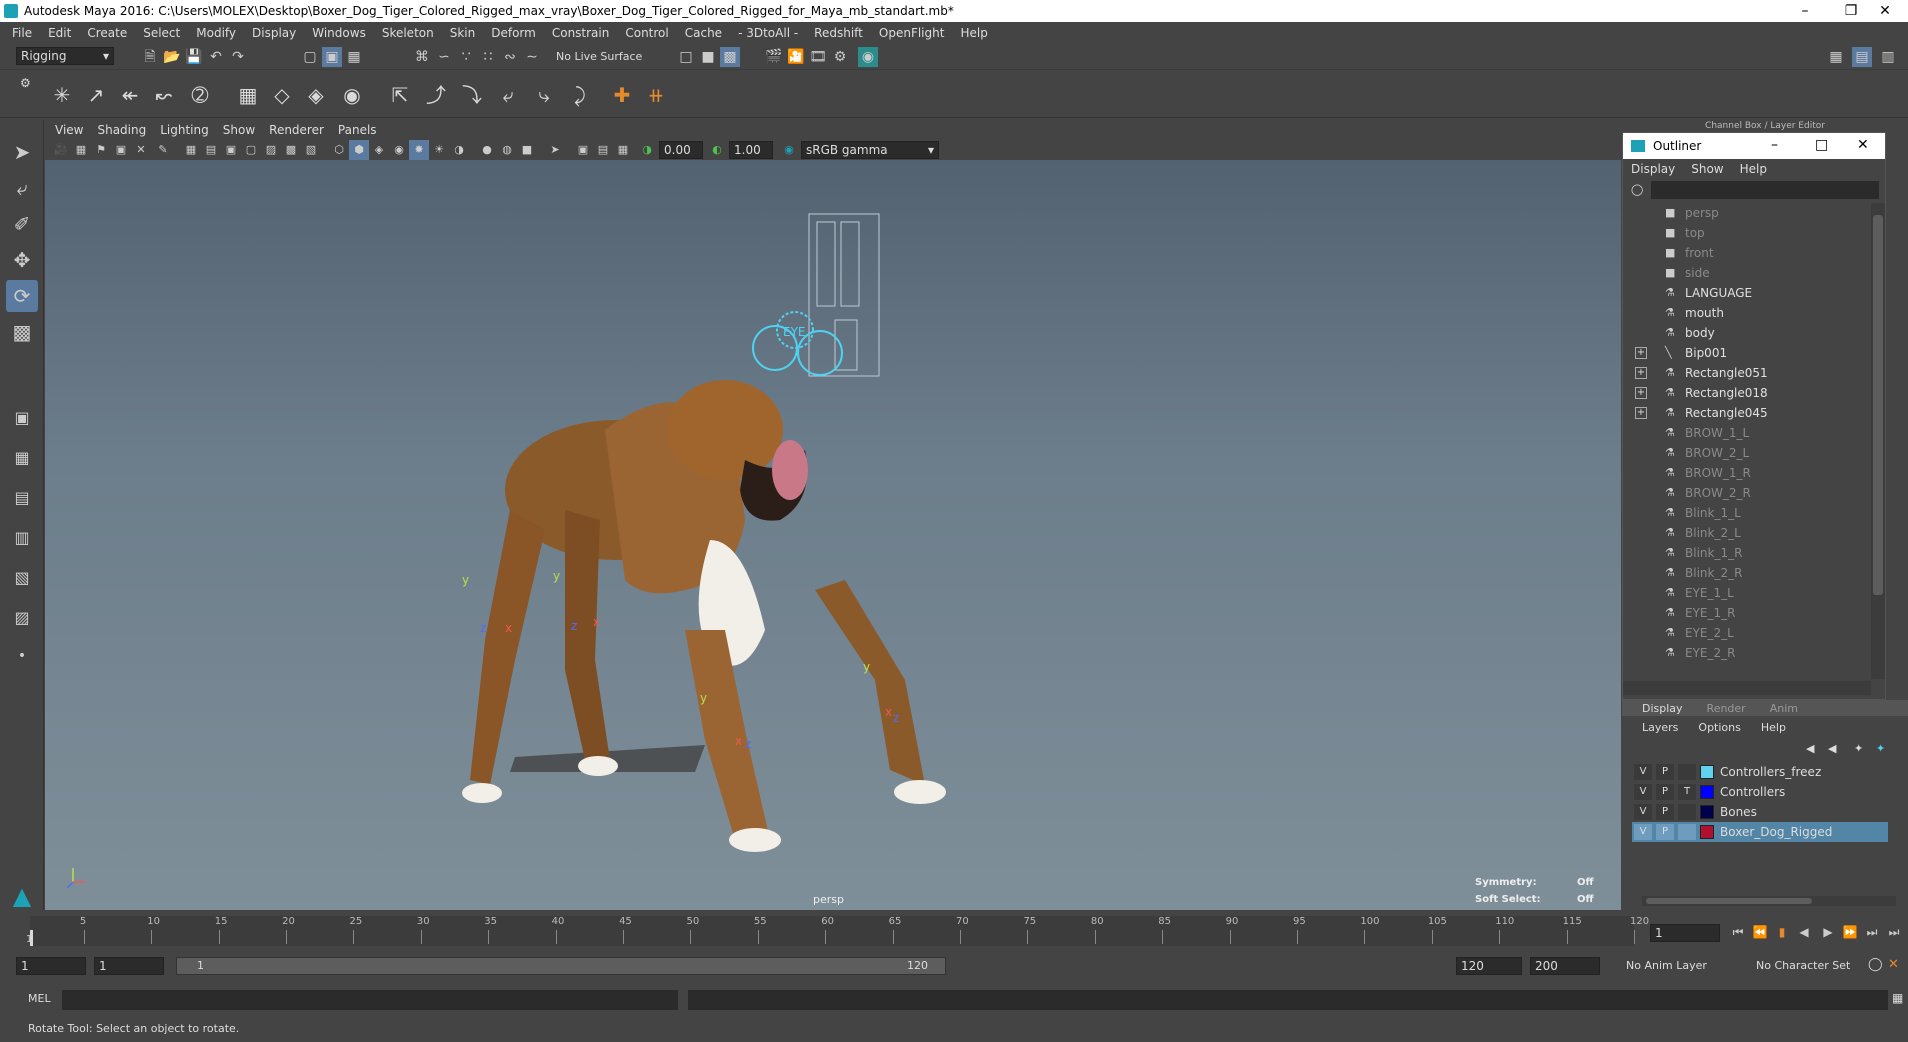  I want to click on anim-layer-label: No Anim Layer, so click(1666, 965).